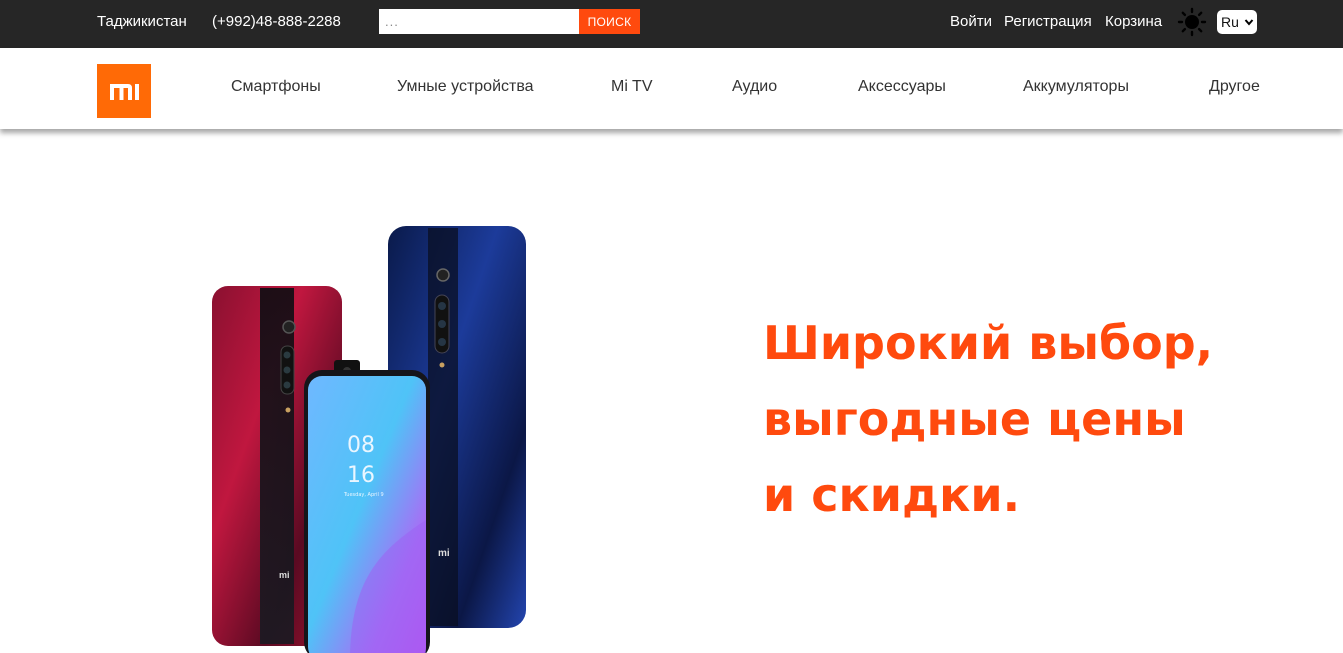 Image resolution: width=1343 pixels, height=653 pixels. I want to click on language-select: Ru, so click(1237, 22).